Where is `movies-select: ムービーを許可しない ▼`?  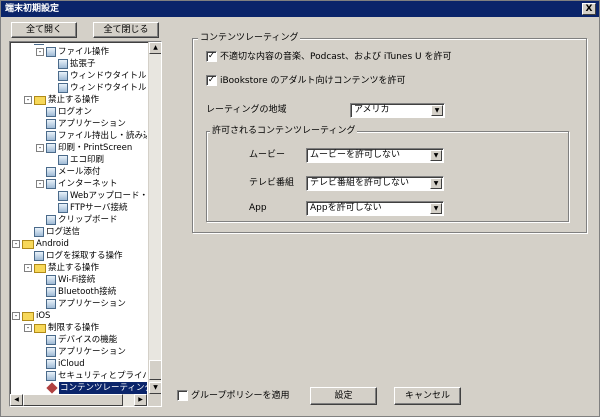
movies-select: ムービーを許可しない ▼ is located at coordinates (375, 155).